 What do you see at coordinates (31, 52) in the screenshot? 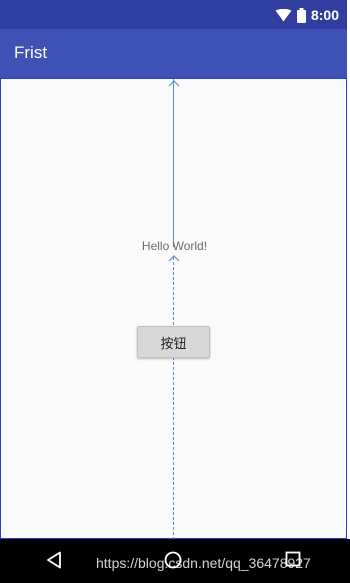
I see `app-title: Frist` at bounding box center [31, 52].